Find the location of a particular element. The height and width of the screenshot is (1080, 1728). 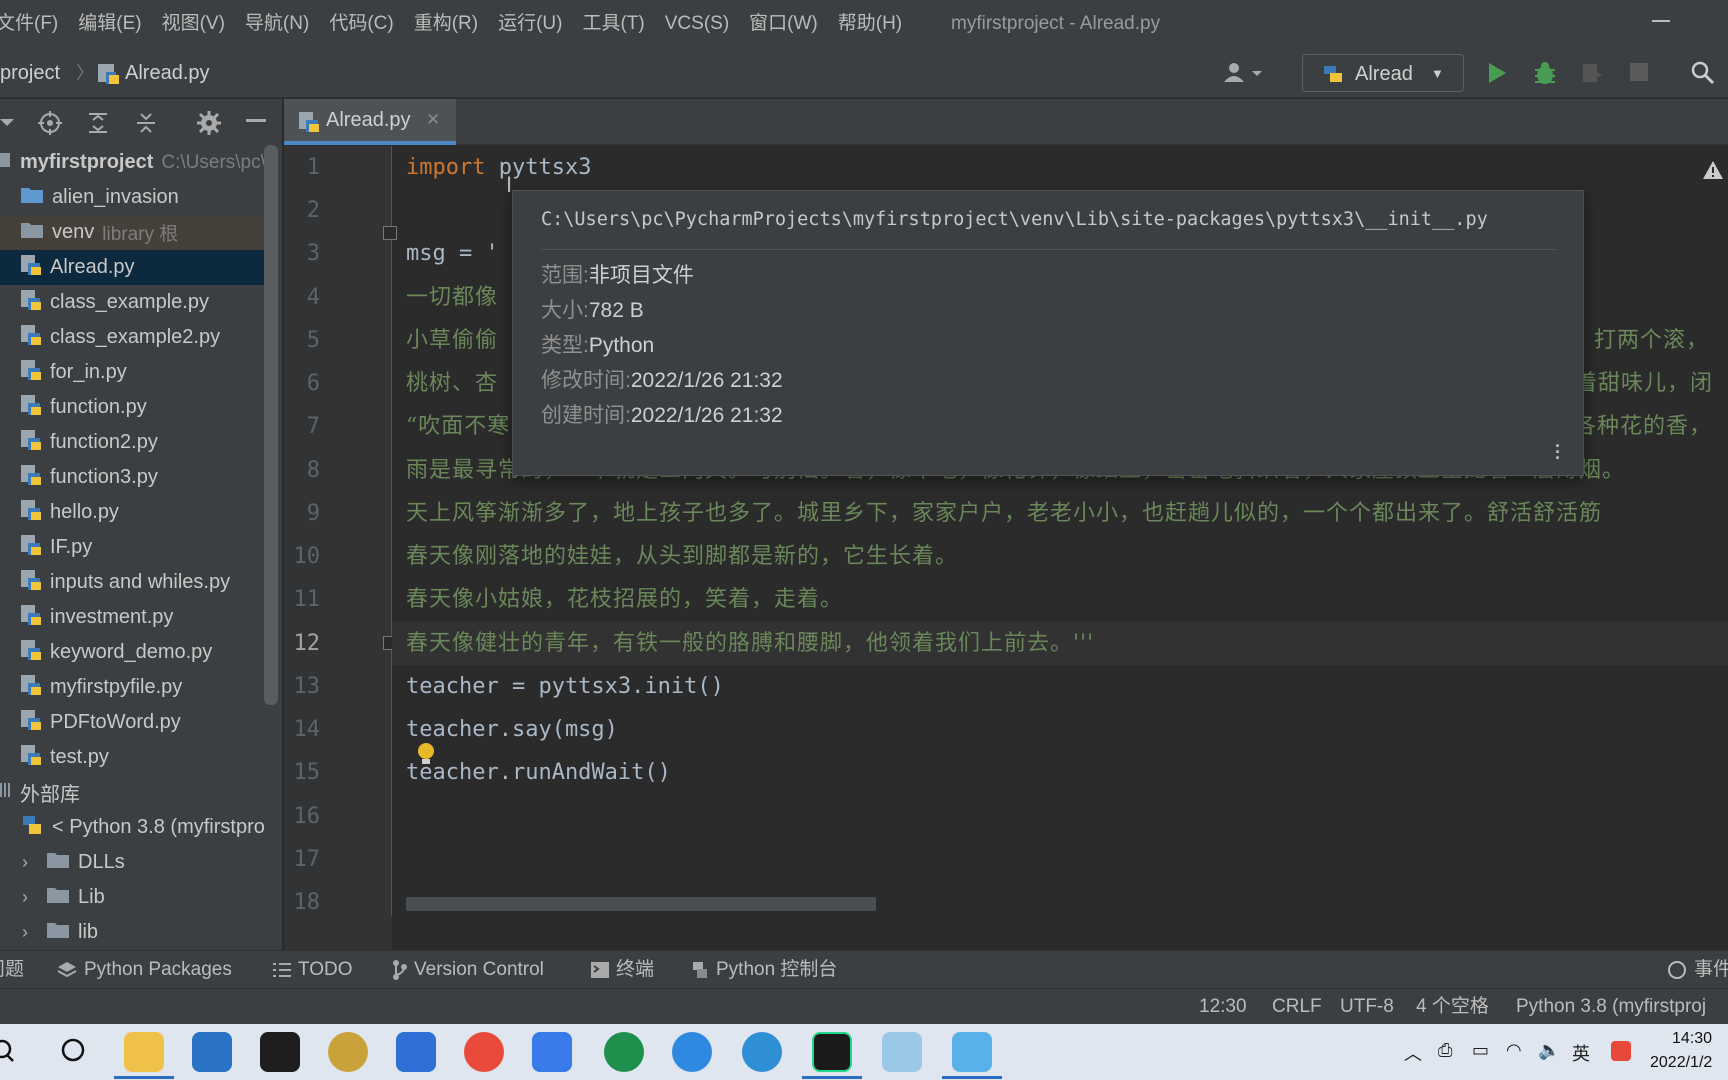

feishu-icon is located at coordinates (552, 1052).